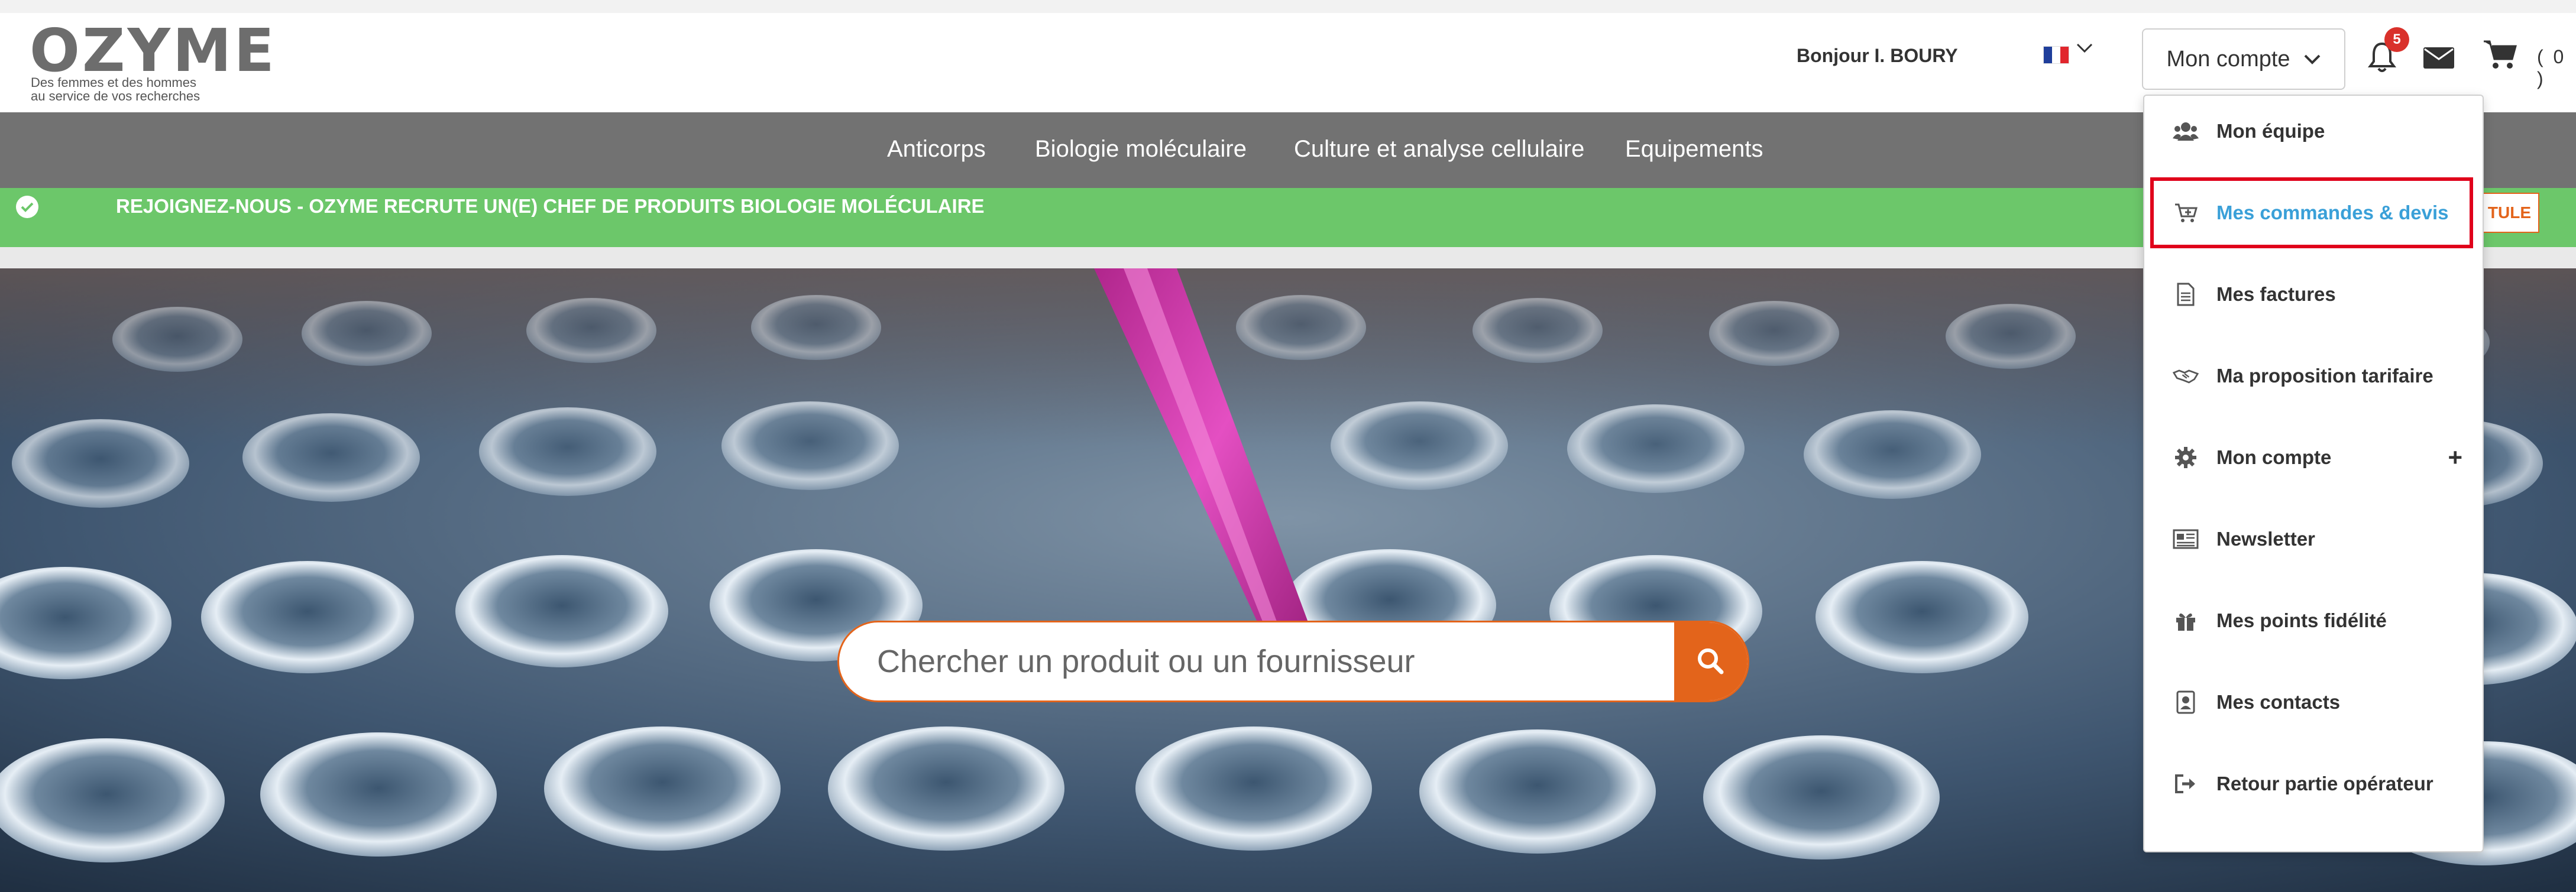 The width and height of the screenshot is (2576, 892). I want to click on nav-item-culture-analyse-cellulaire: Culture et analyse cellulaire, so click(1439, 149).